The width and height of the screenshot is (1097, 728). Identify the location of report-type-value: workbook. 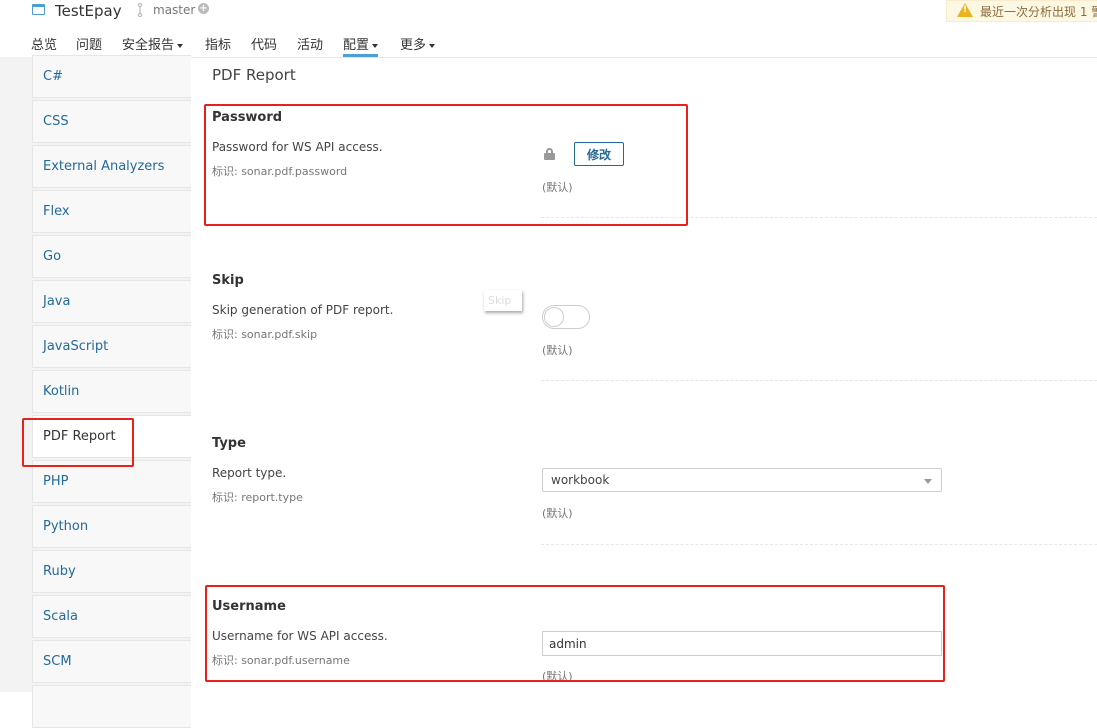
(580, 480).